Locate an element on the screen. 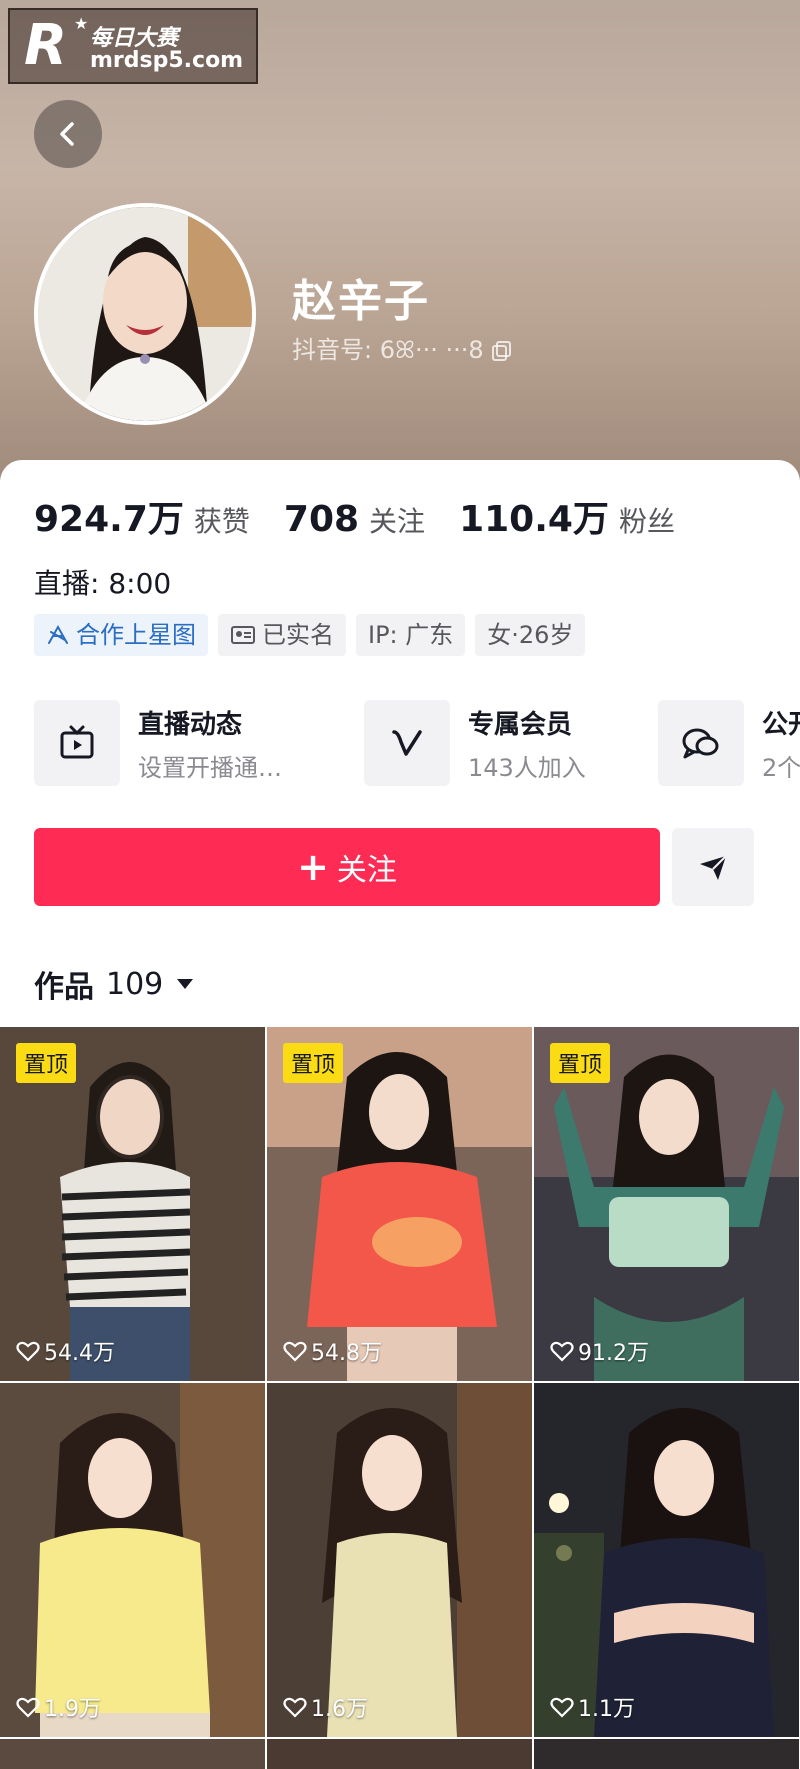 The image size is (800, 1769). verified-tag: 已实名 is located at coordinates (282, 635).